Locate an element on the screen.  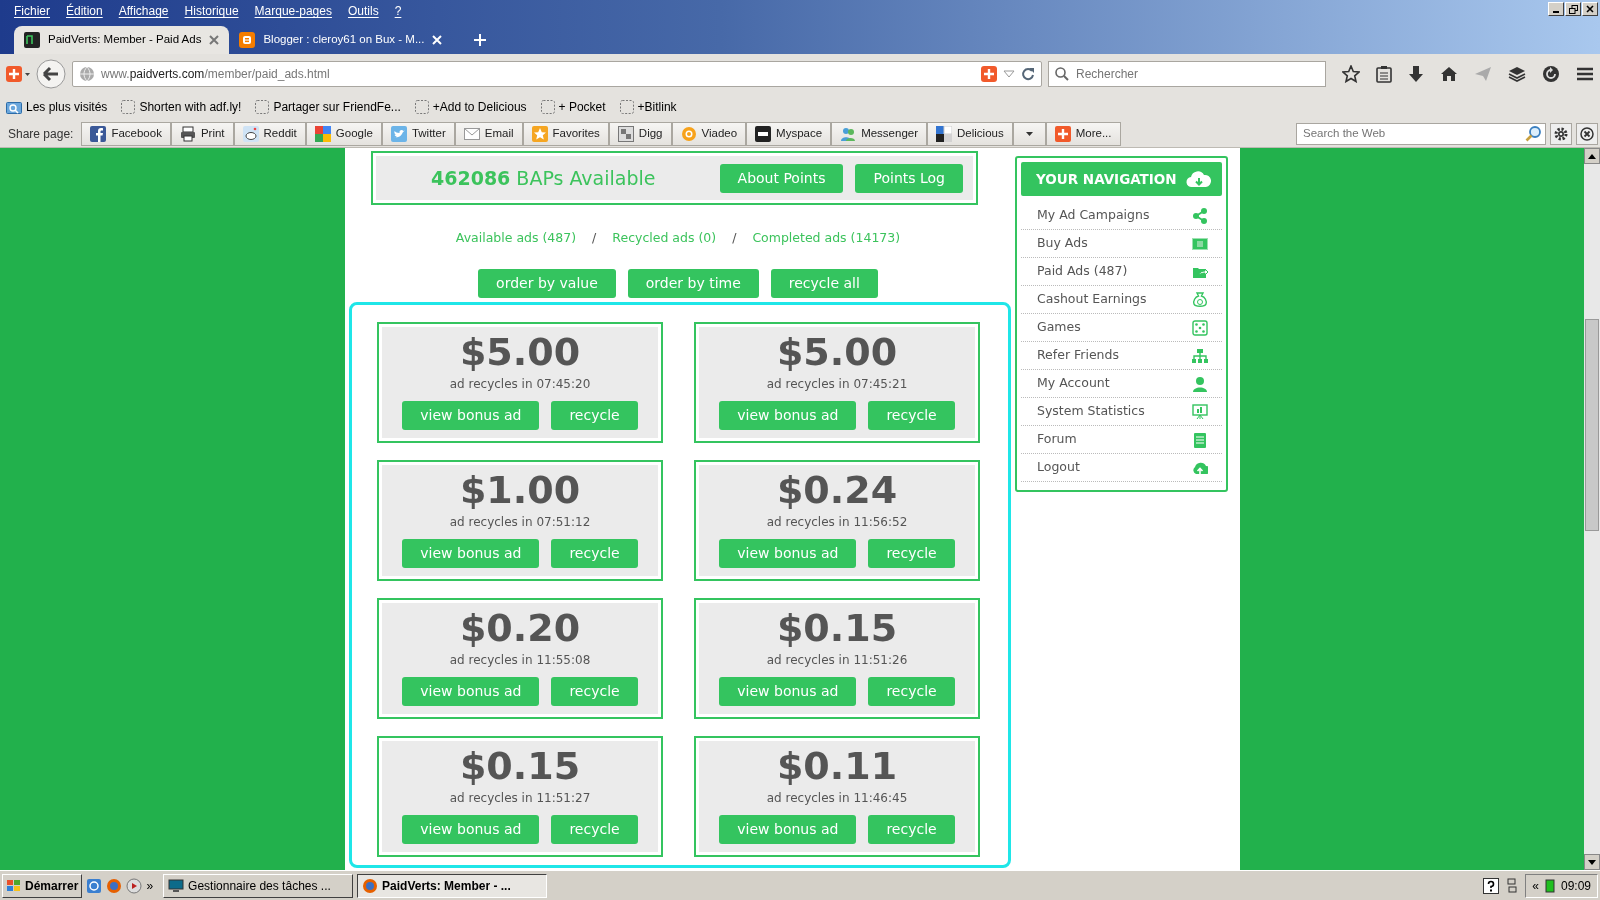
search-icon is located at coordinates (1062, 74).